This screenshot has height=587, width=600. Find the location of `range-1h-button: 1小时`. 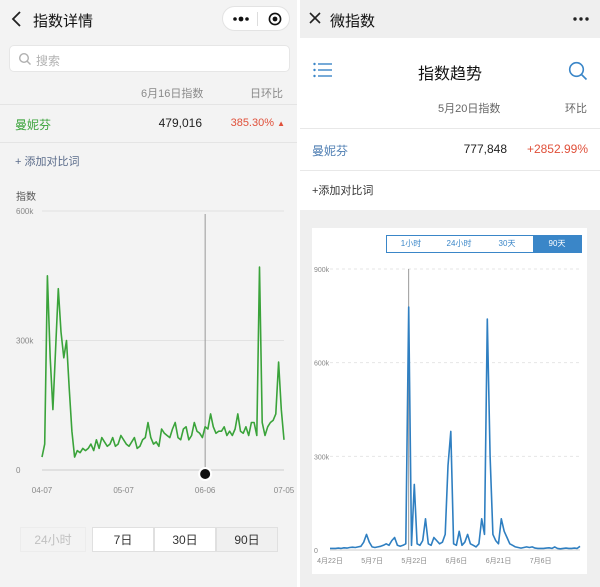

range-1h-button: 1小时 is located at coordinates (411, 244).